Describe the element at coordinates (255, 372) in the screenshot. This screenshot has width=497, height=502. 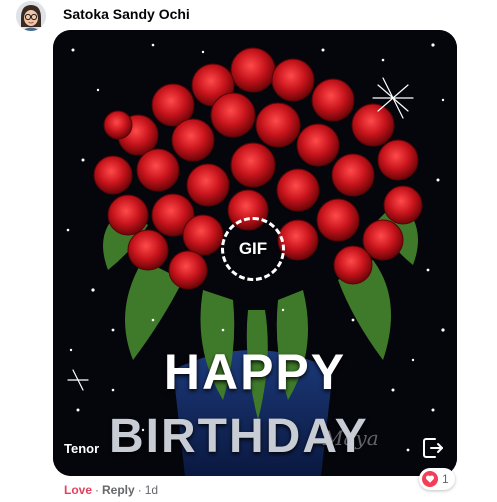
I see `gif-headline-happy: HAPPY` at that location.